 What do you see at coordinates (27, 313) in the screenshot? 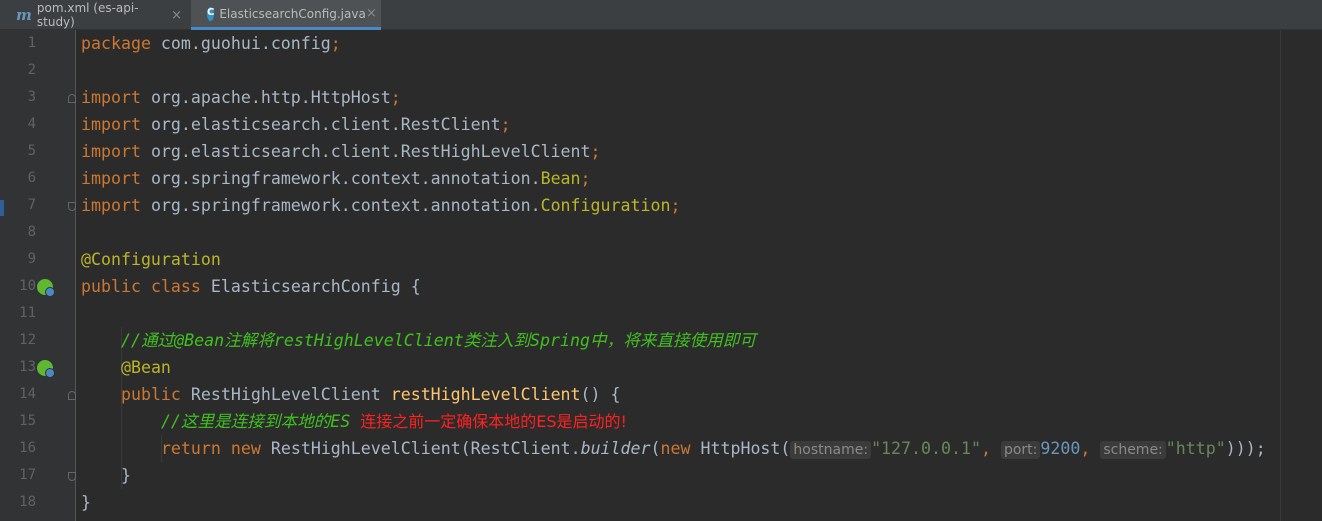
I see `line-number: 11` at bounding box center [27, 313].